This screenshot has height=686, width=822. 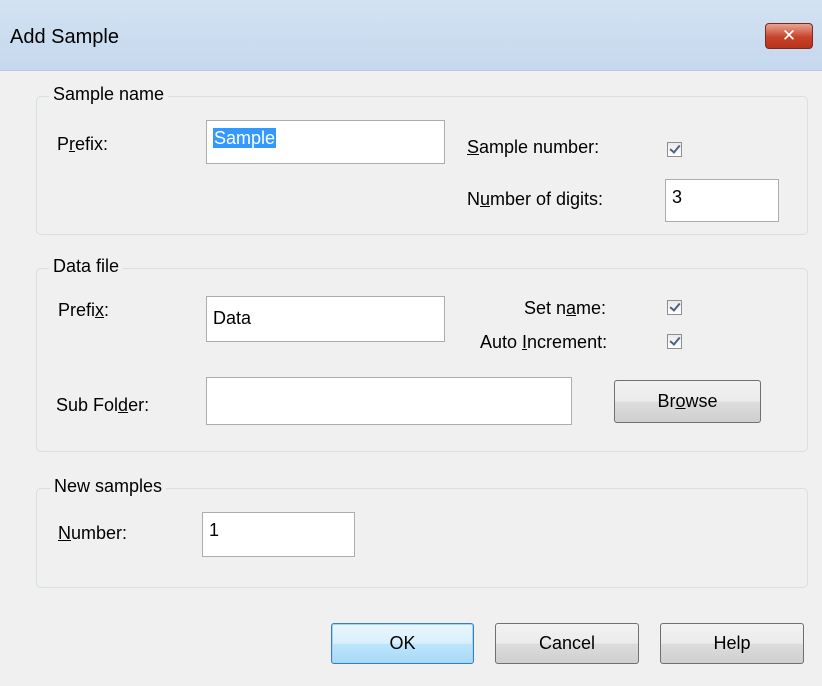 I want to click on help-button: Help, so click(x=732, y=643).